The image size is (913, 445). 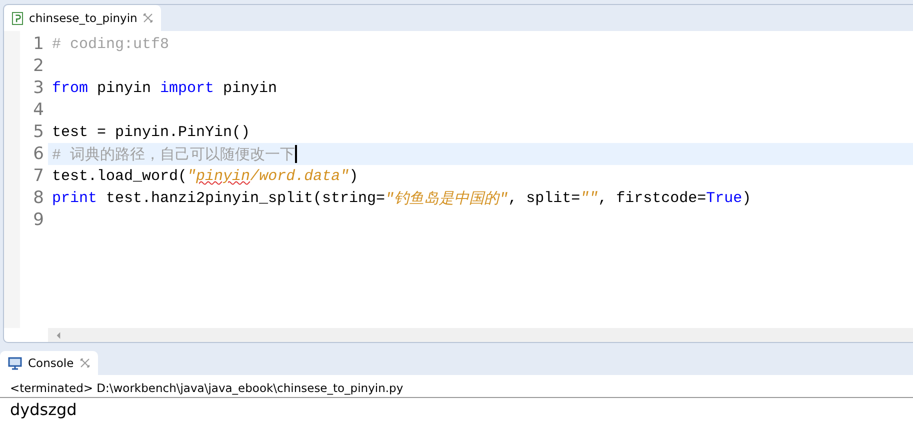 I want to click on code-token: "", so click(x=589, y=198).